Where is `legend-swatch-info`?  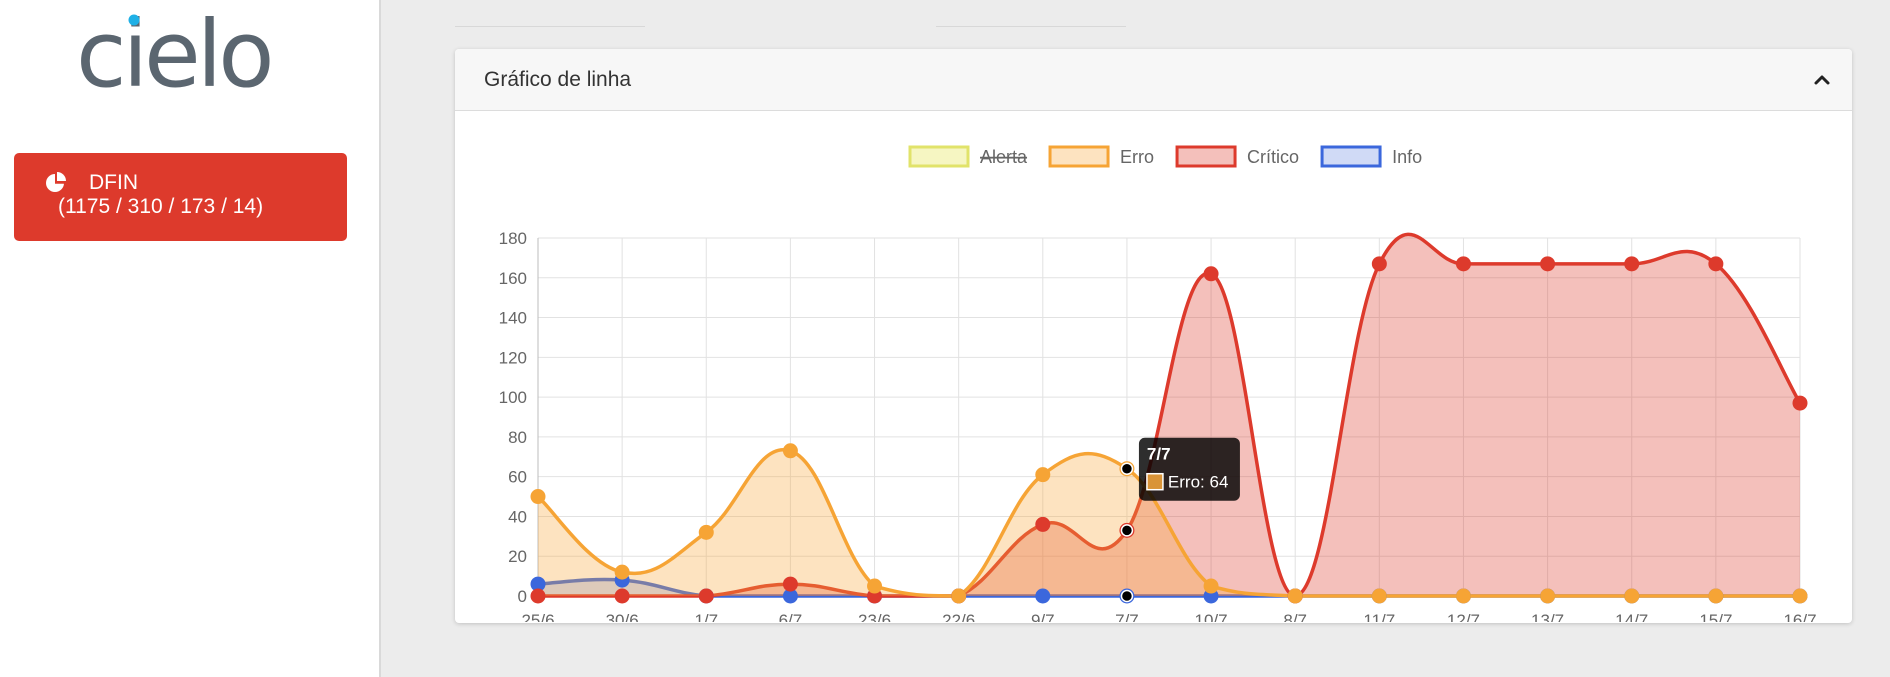
legend-swatch-info is located at coordinates (1351, 156).